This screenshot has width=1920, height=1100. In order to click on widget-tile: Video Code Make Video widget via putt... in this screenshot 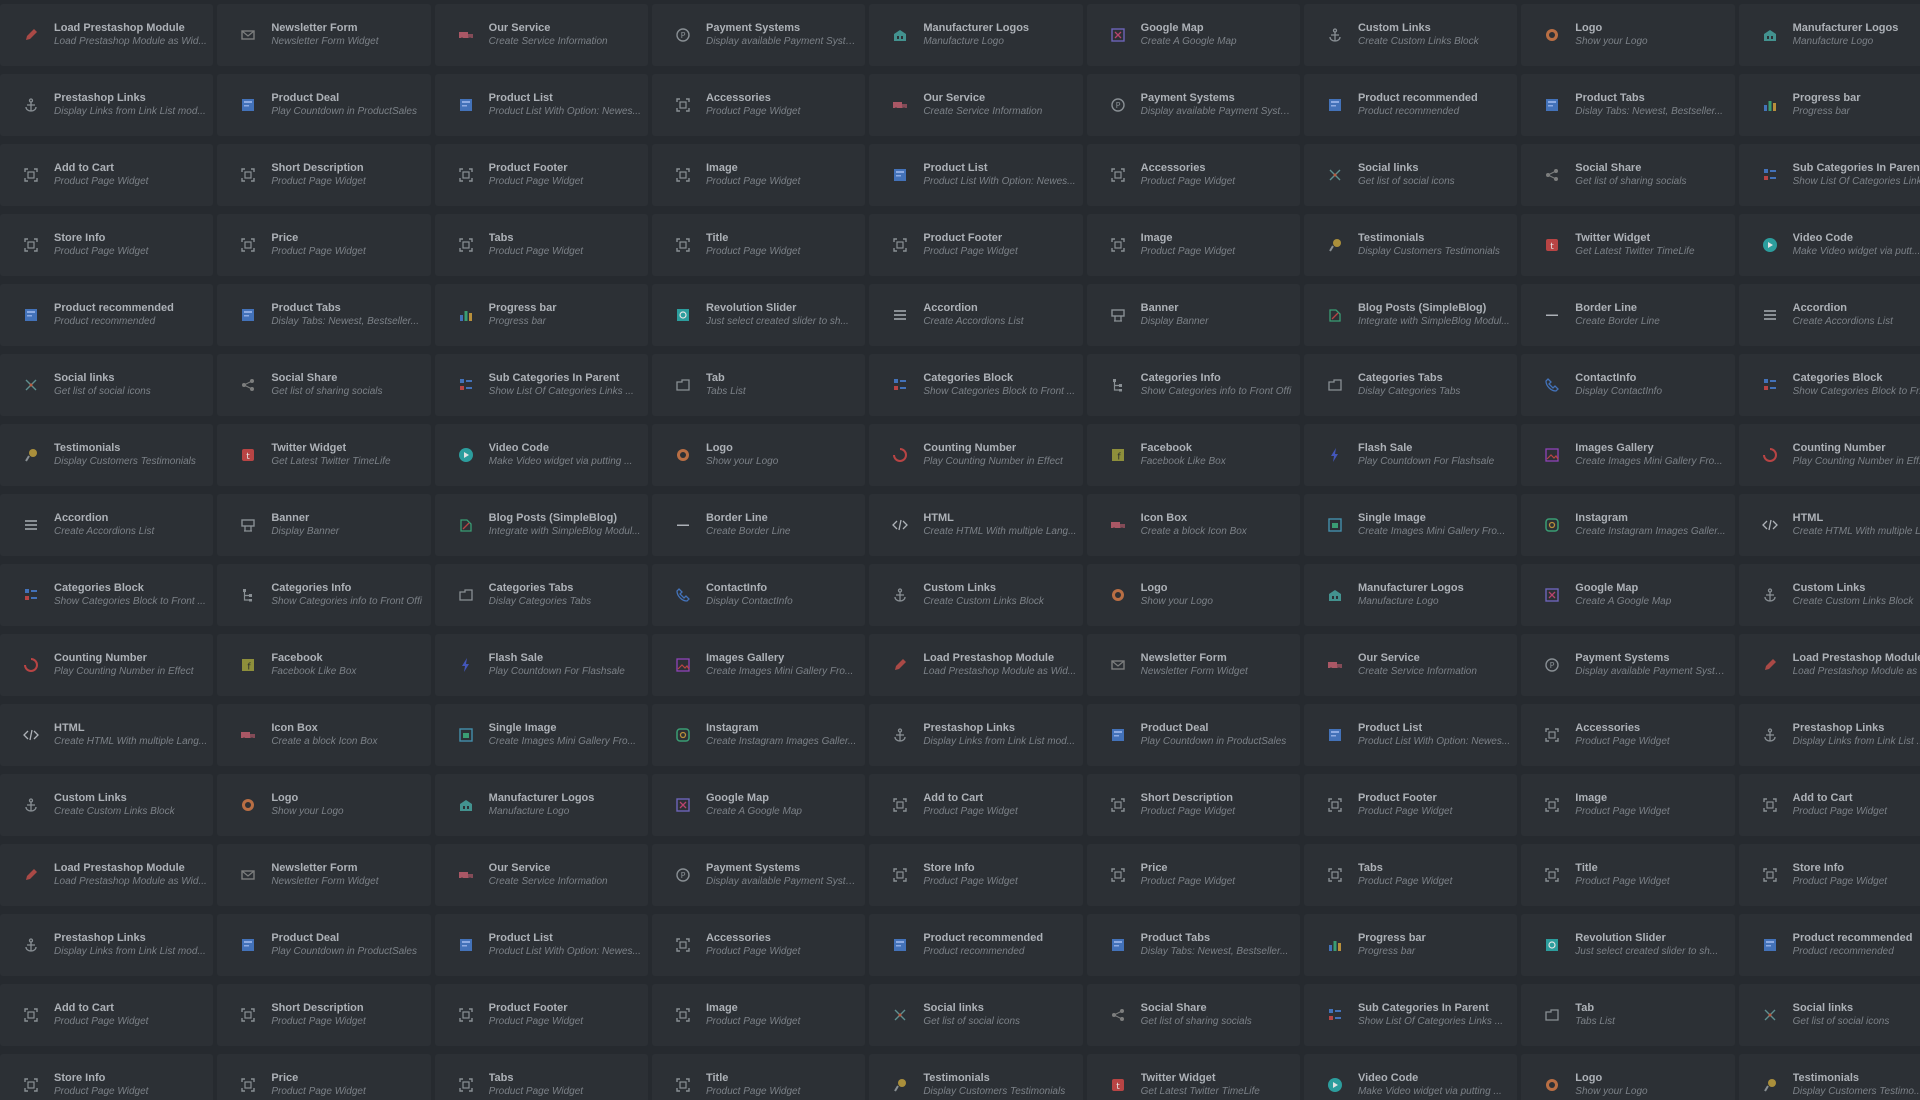, I will do `click(1829, 245)`.